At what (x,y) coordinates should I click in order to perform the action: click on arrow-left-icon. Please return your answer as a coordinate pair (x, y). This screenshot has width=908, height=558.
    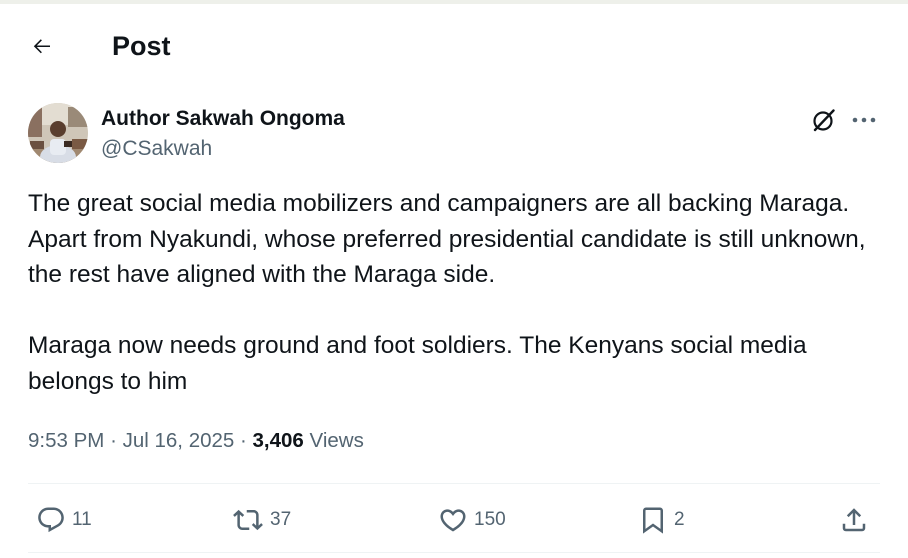
    Looking at the image, I should click on (42, 46).